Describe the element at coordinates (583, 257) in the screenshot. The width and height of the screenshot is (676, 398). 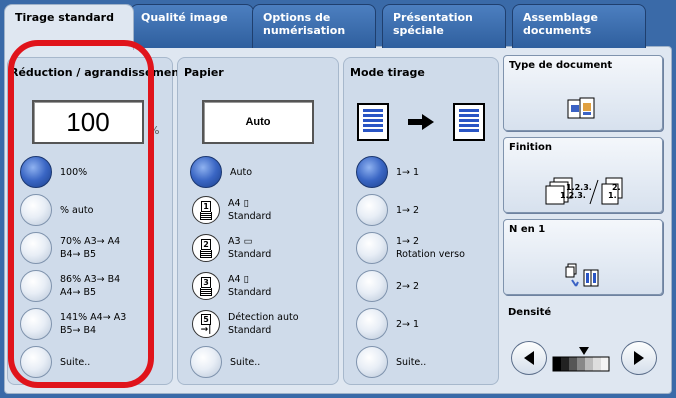
I see `n-up-button: N en 1` at that location.